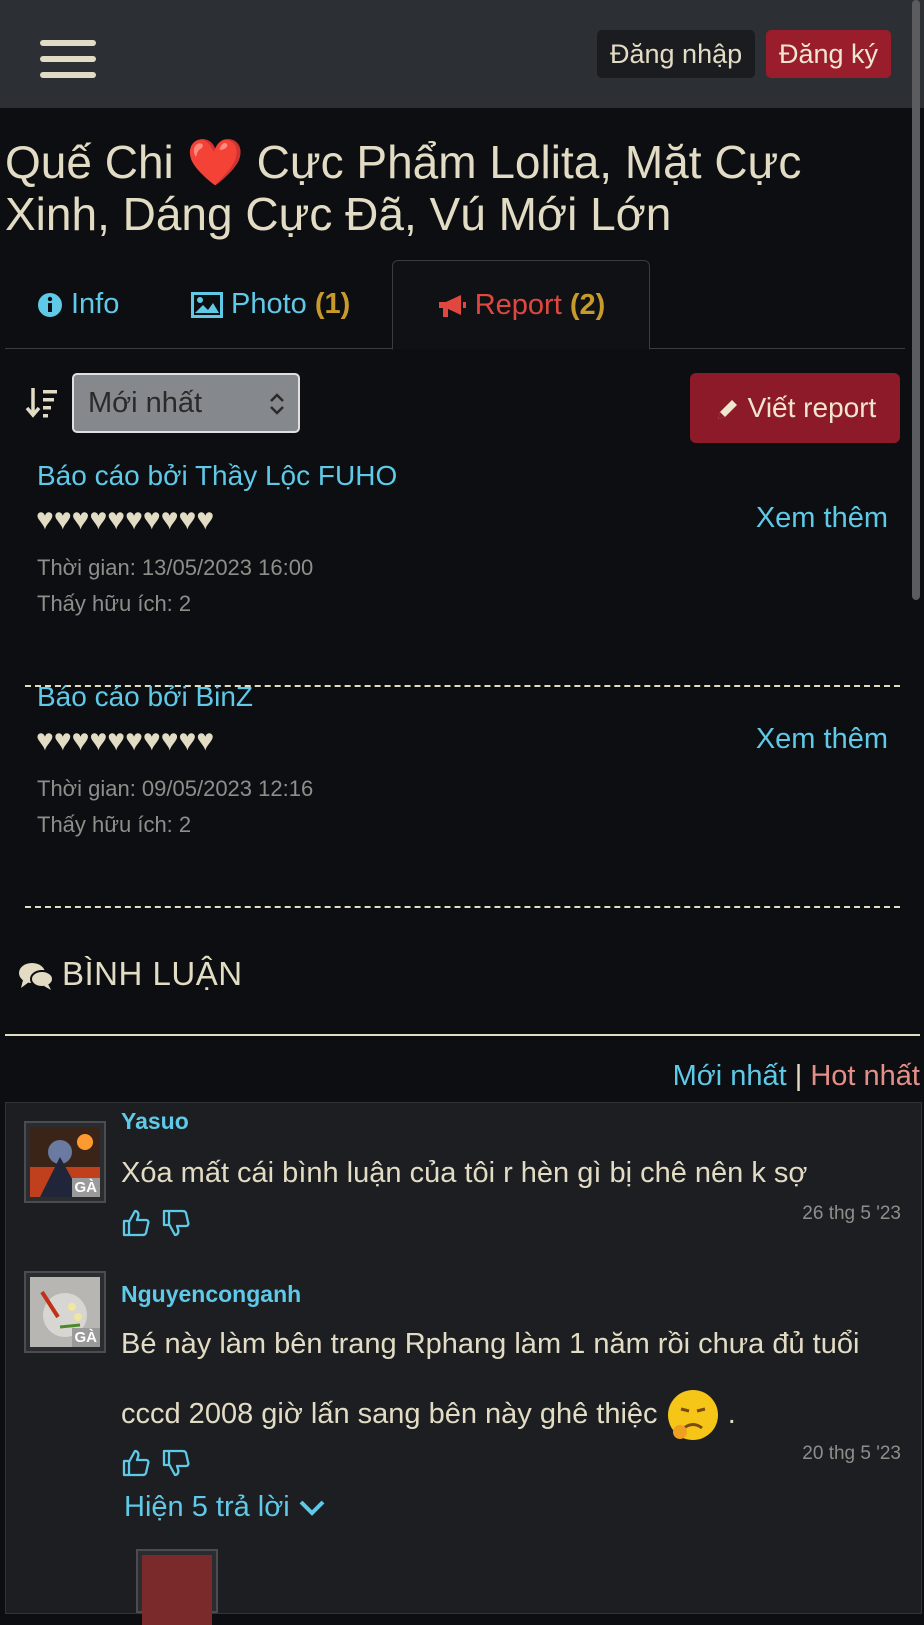  Describe the element at coordinates (207, 305) in the screenshot. I see `image-icon` at that location.